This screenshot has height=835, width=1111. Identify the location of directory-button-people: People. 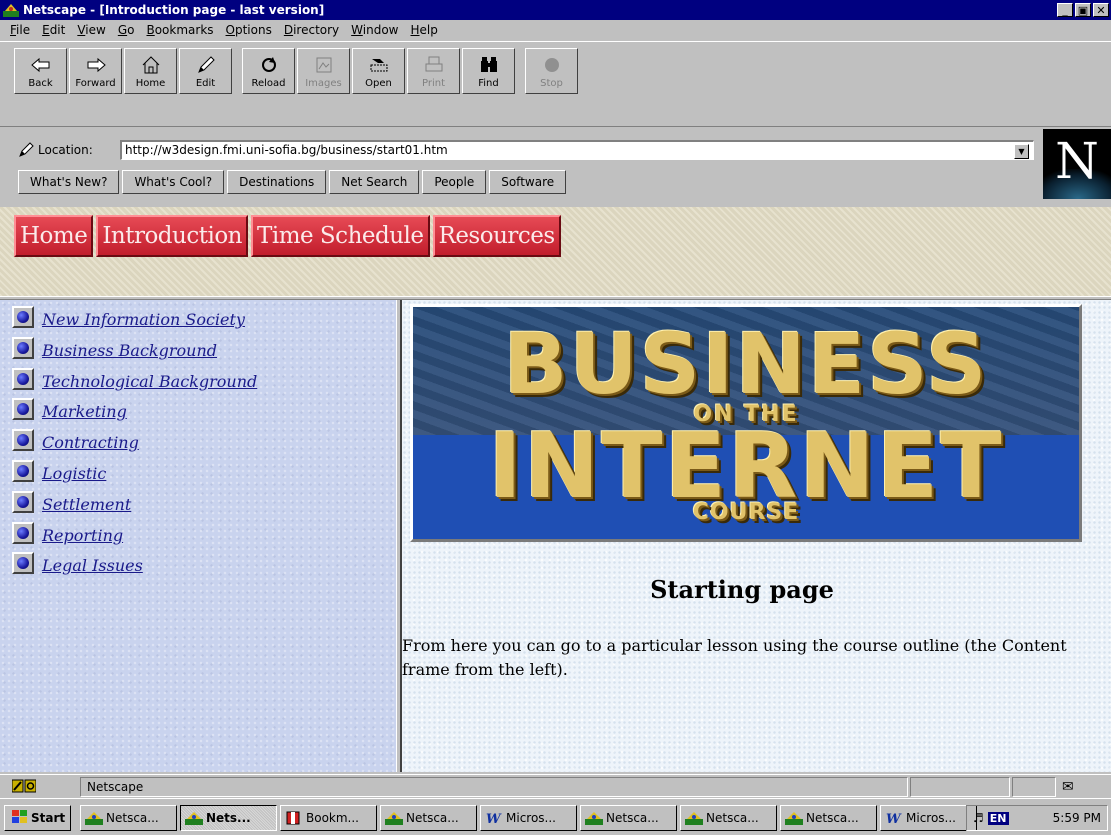
(454, 182).